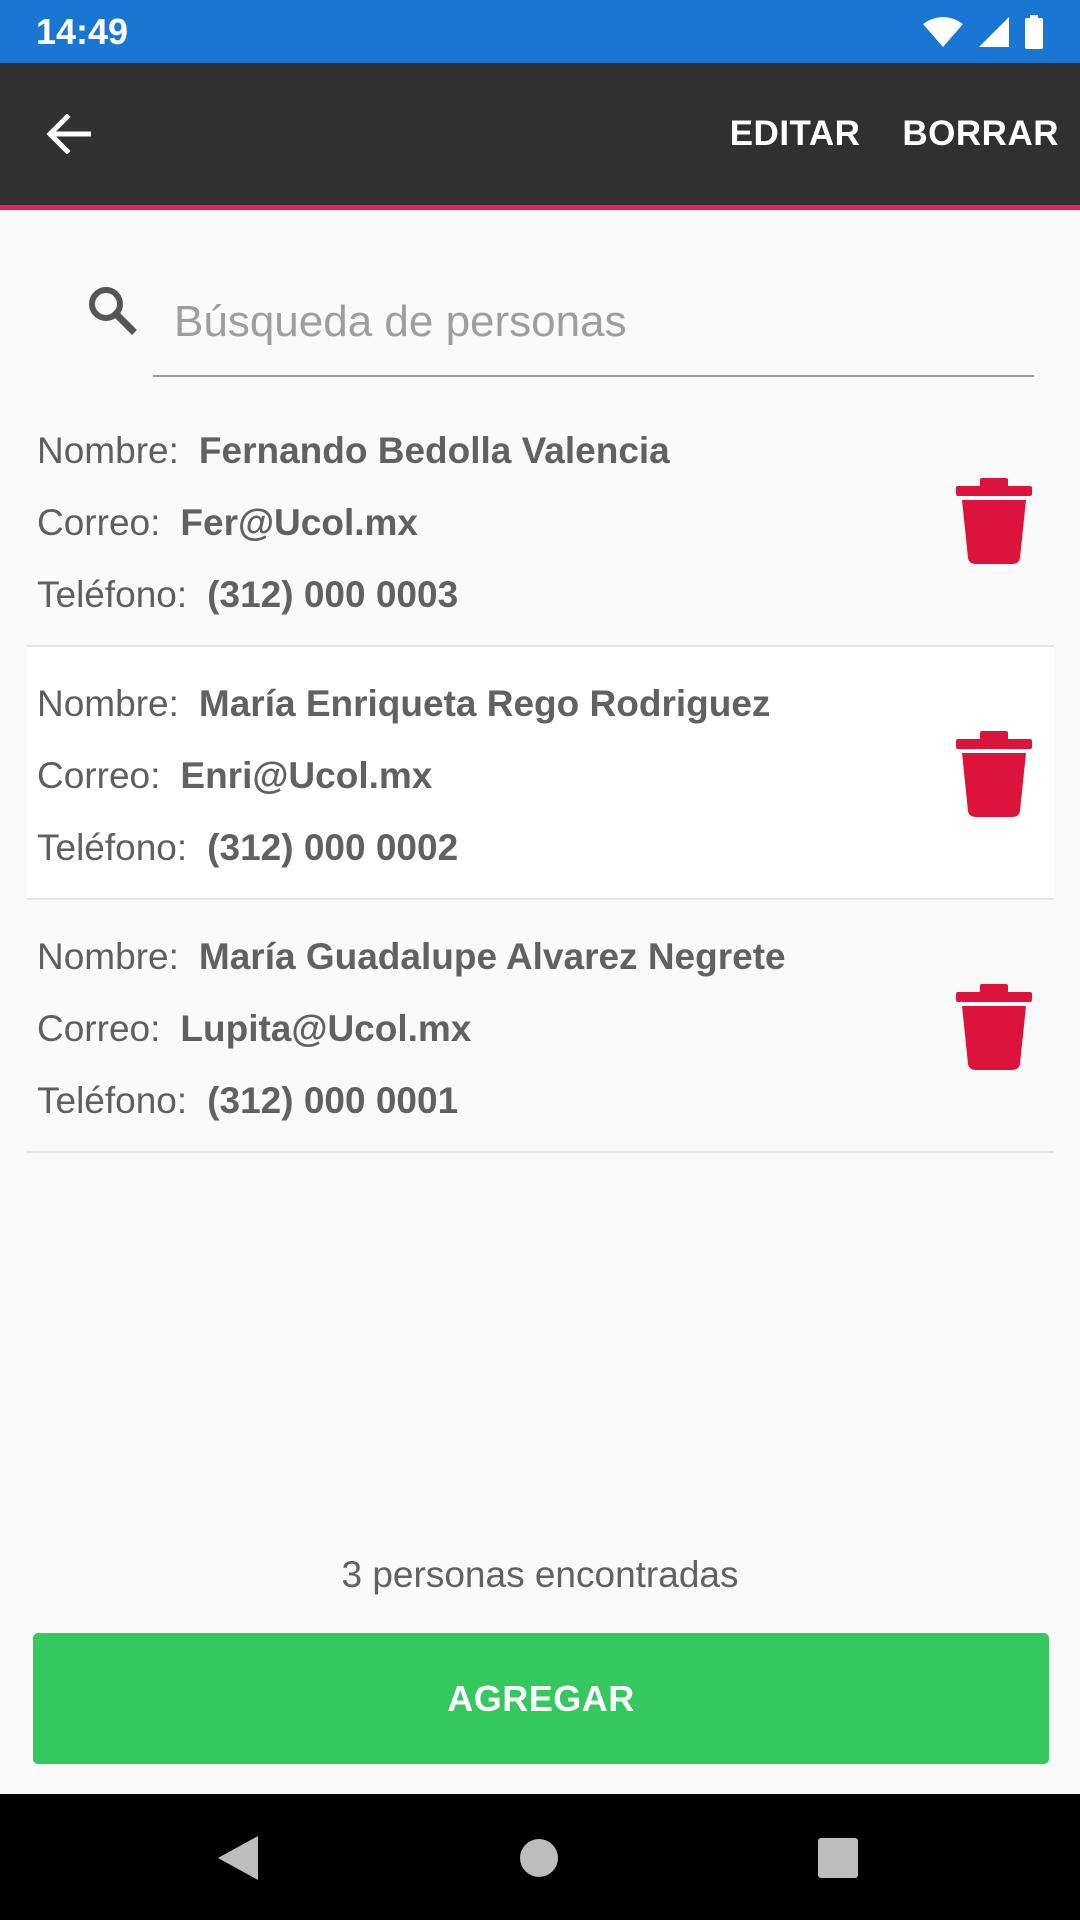 This screenshot has height=1920, width=1080. I want to click on toolbar-accent-line, so click(540, 207).